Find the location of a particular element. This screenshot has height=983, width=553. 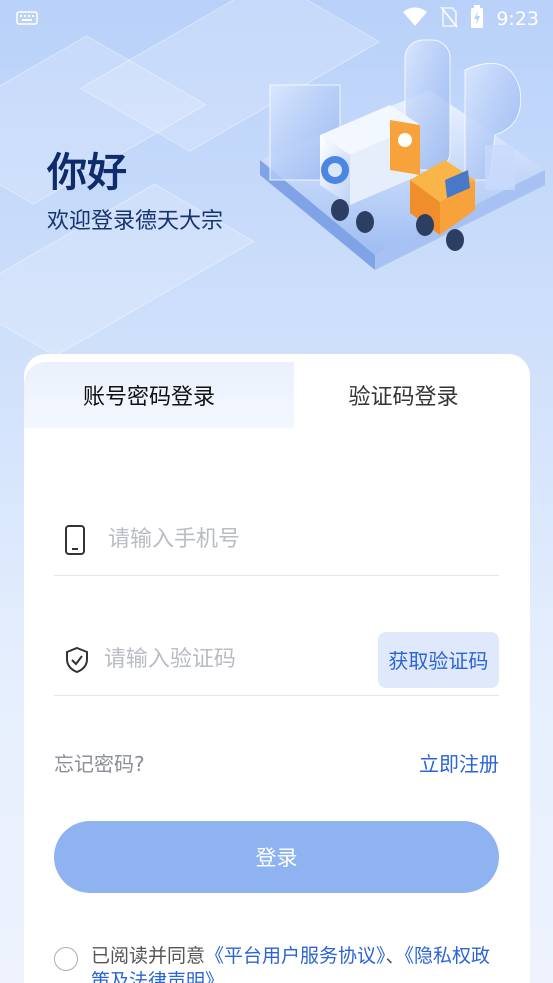

keyboard-icon is located at coordinates (27, 19).